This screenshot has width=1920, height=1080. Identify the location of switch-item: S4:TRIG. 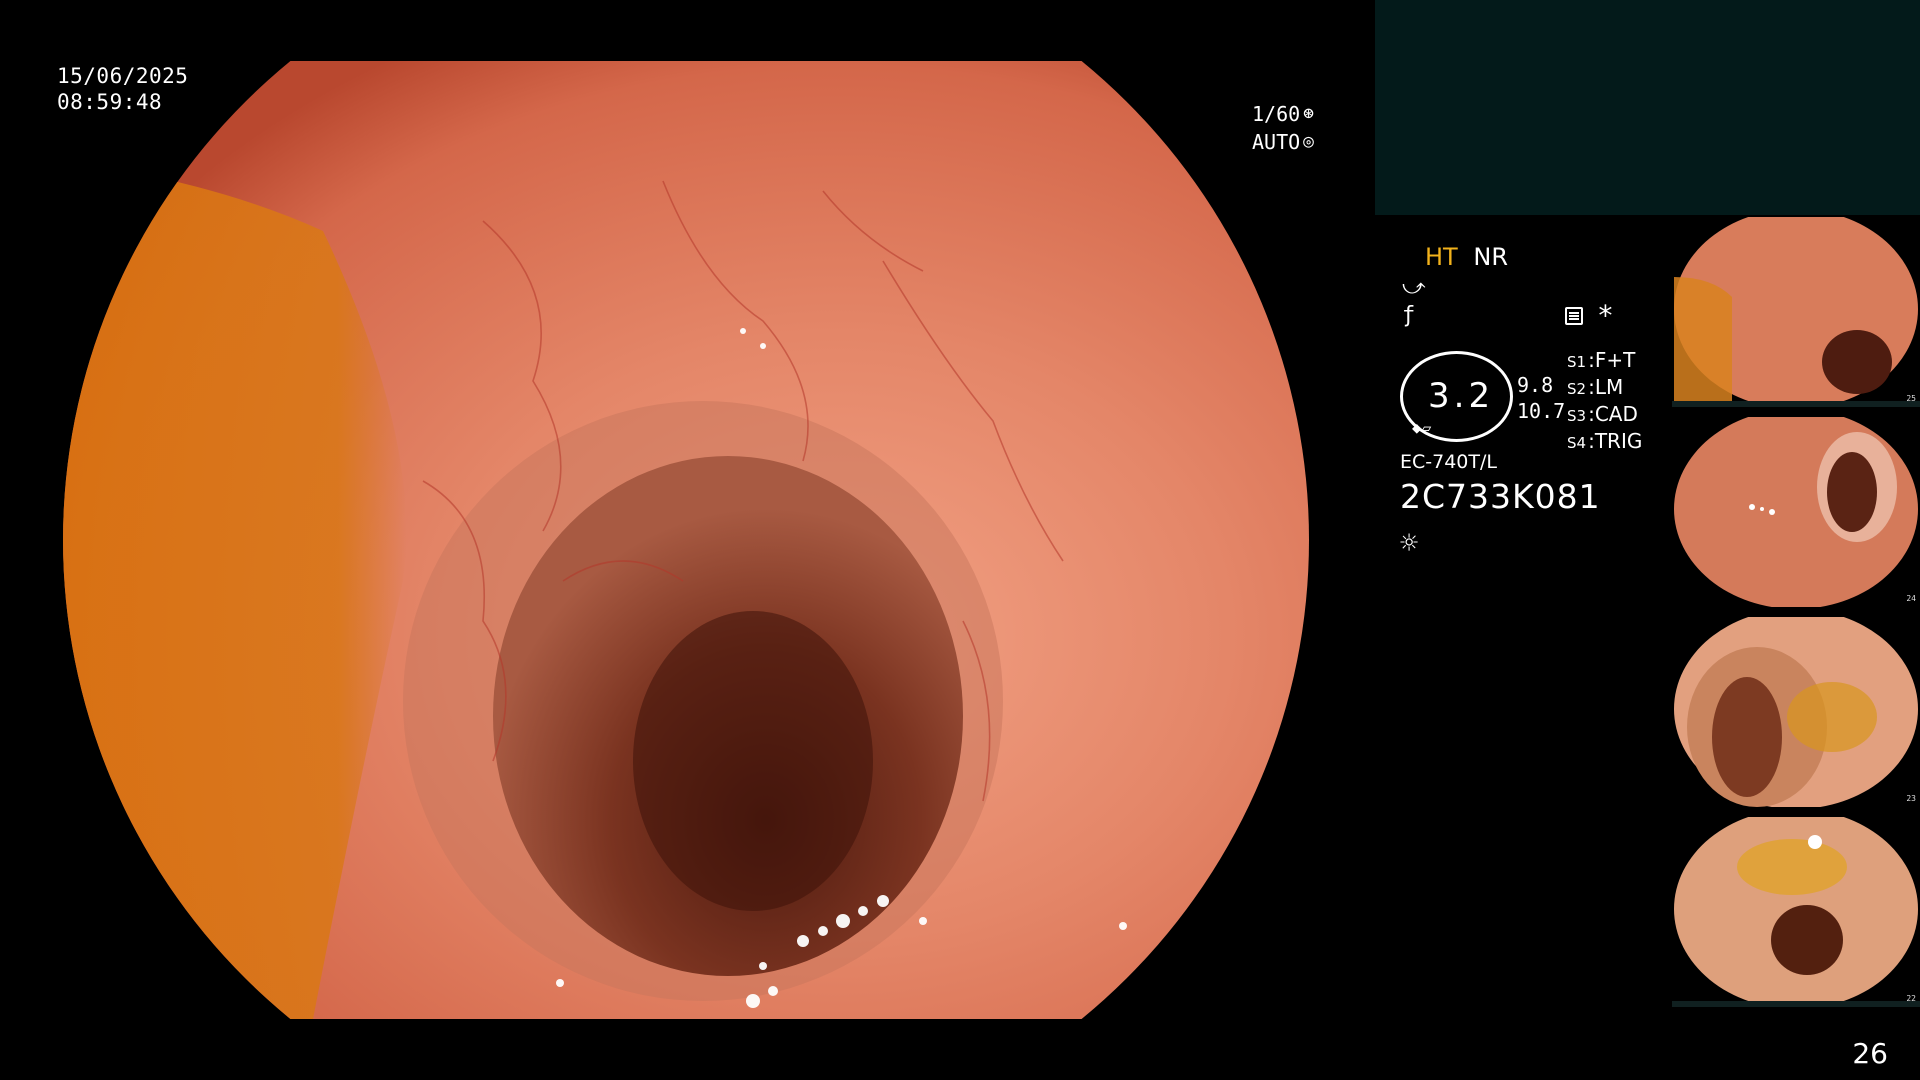
(1605, 441).